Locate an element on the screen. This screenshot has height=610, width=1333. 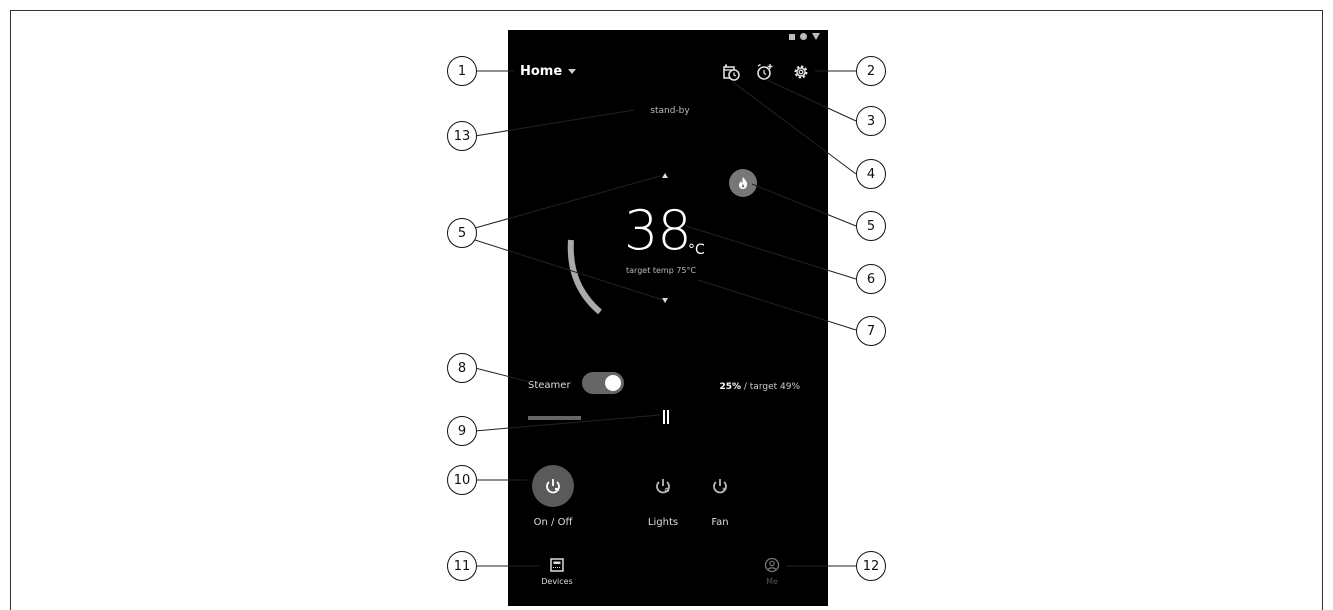
callout-9: 9 is located at coordinates (462, 431).